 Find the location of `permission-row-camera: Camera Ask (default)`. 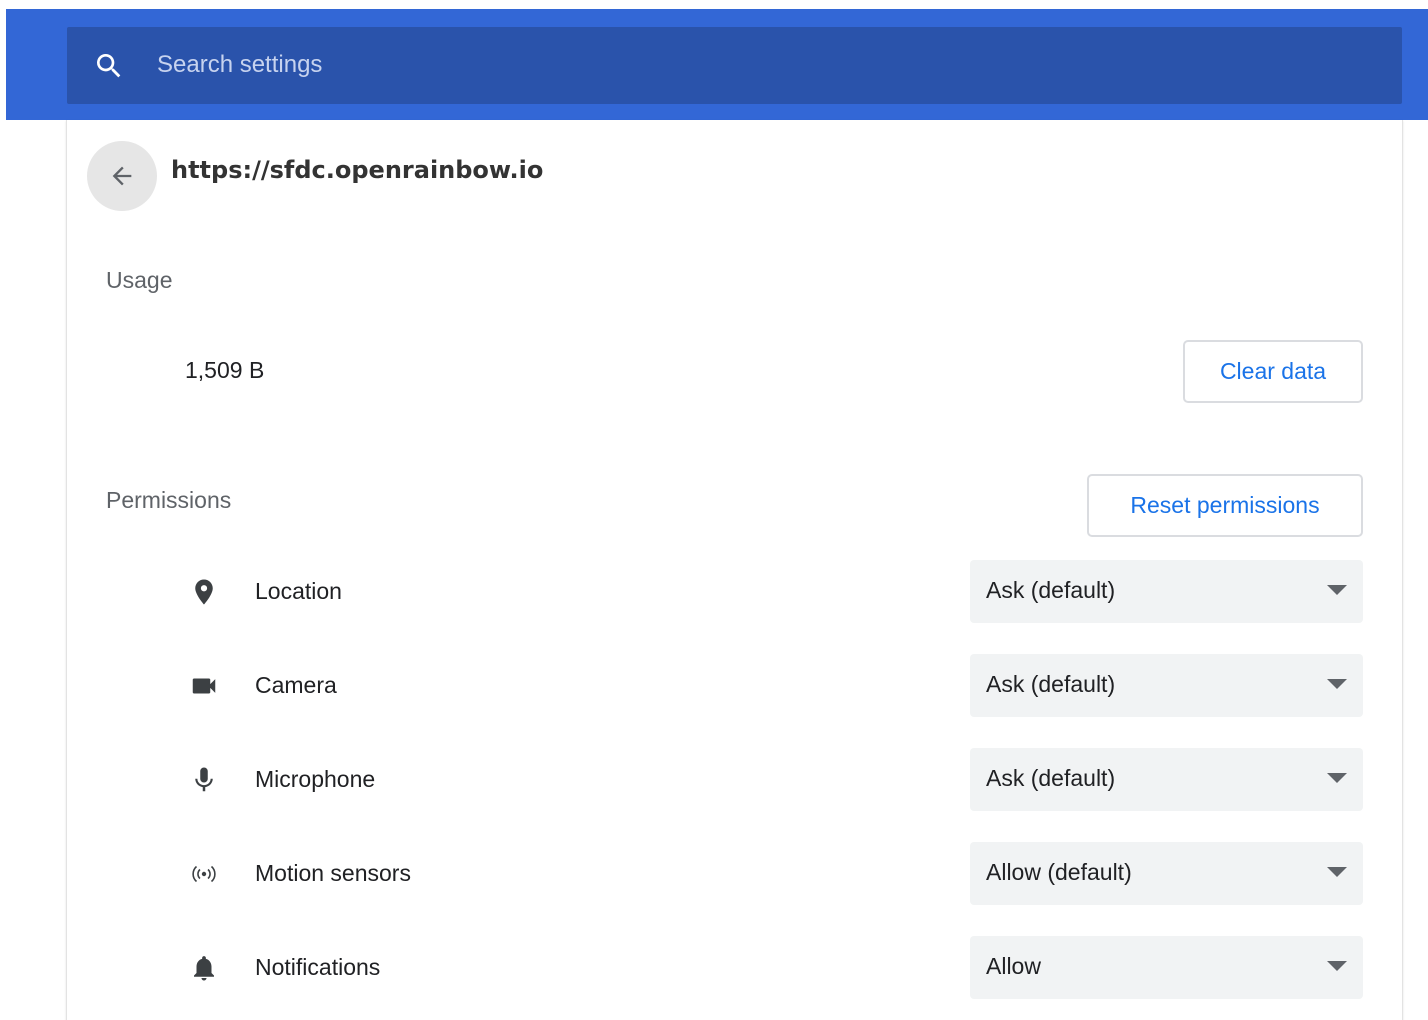

permission-row-camera: Camera Ask (default) is located at coordinates (734, 686).